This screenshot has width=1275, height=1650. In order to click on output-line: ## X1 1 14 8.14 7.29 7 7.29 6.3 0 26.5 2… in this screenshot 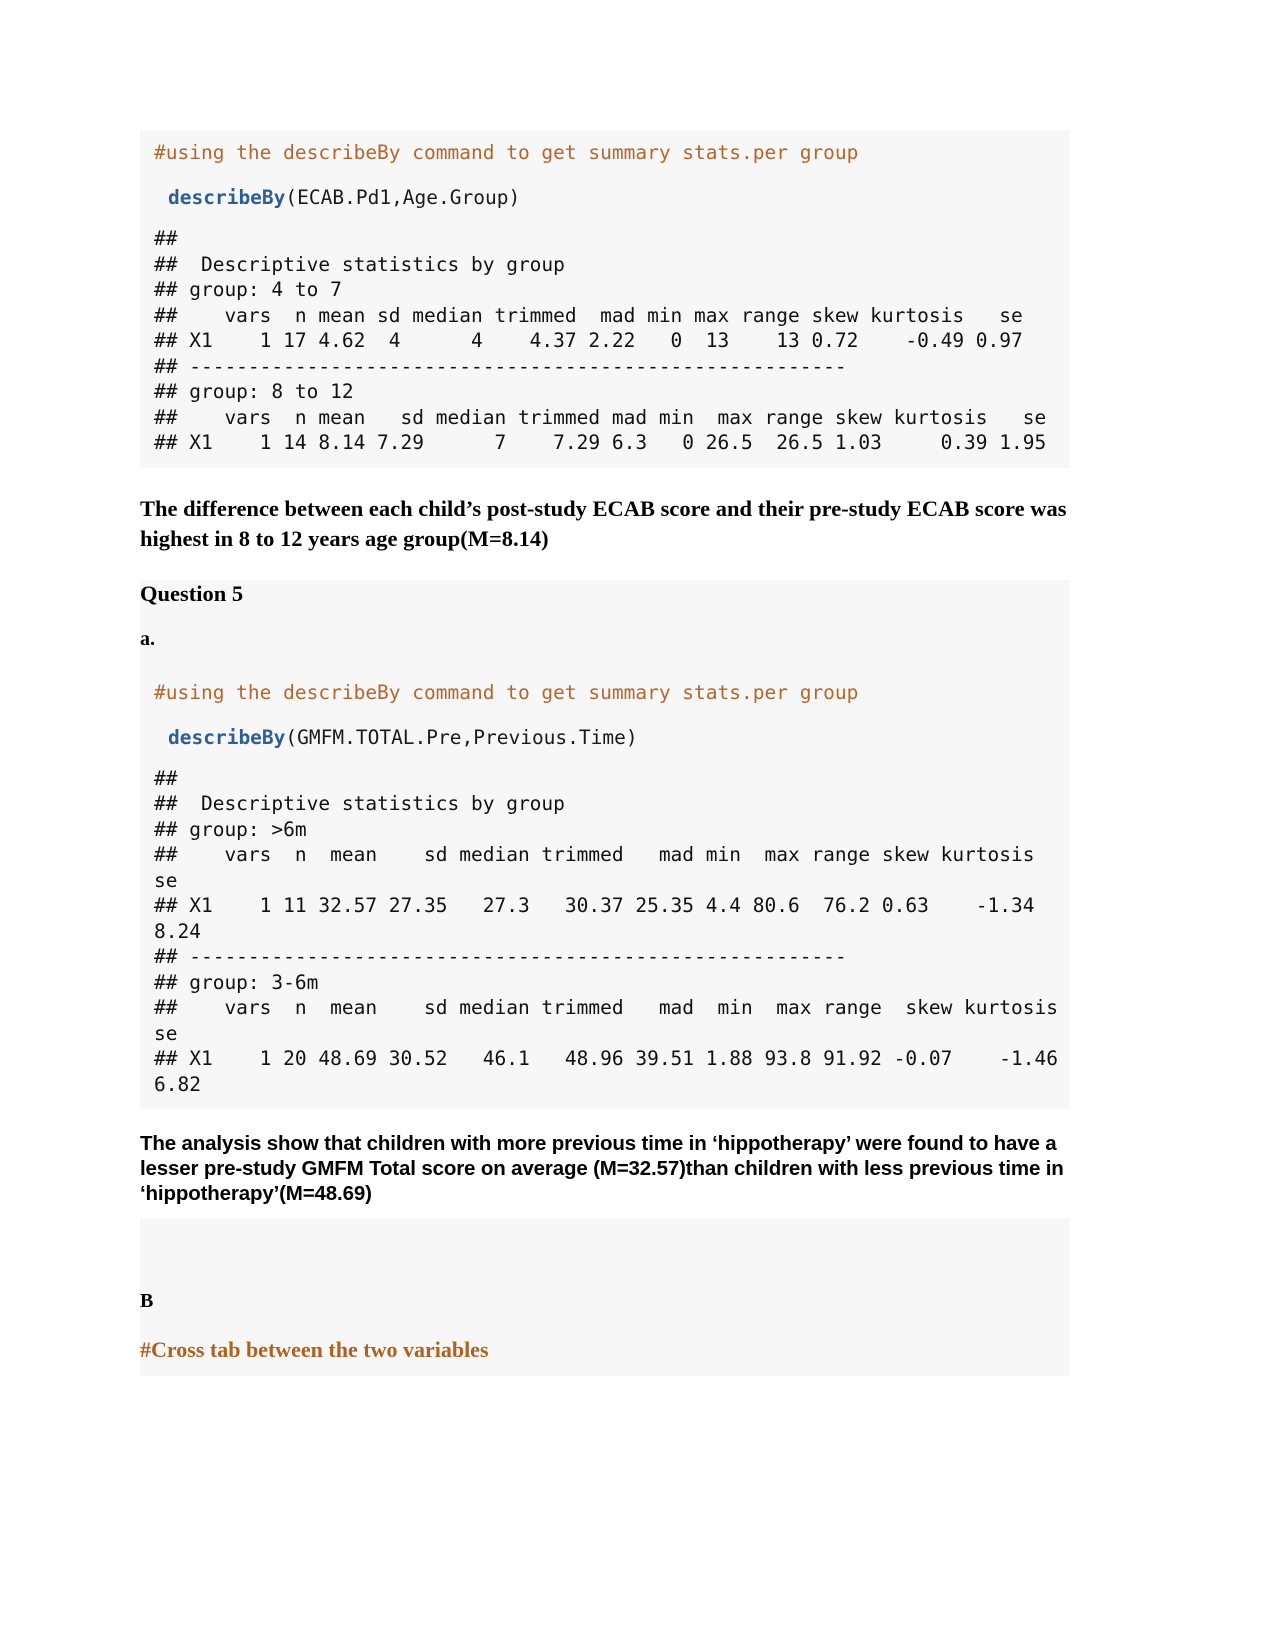, I will do `click(600, 442)`.